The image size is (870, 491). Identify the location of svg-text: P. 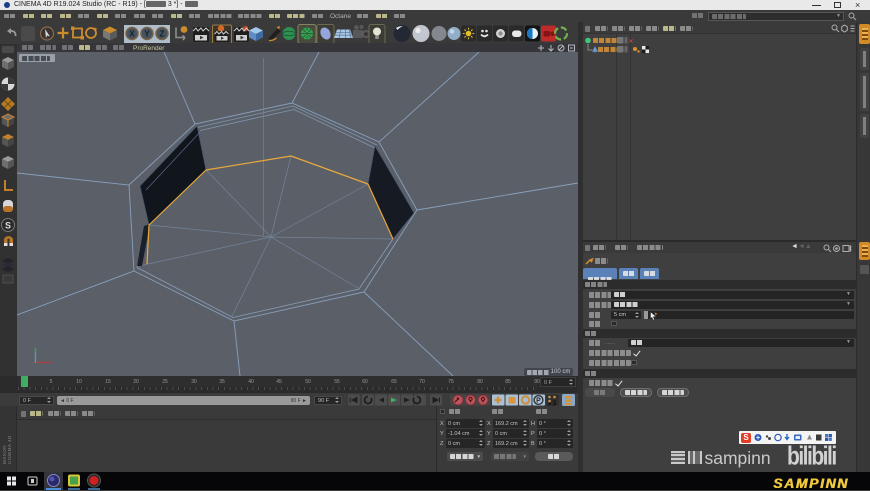
(538, 401).